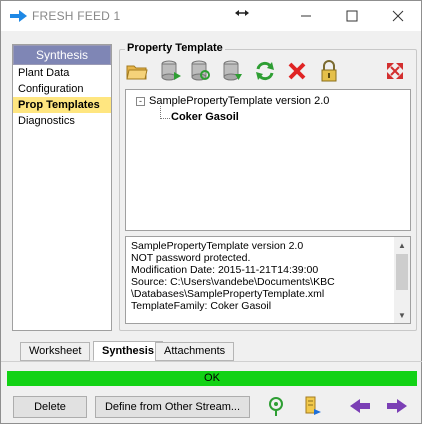  I want to click on database-search-icon, so click(201, 71).